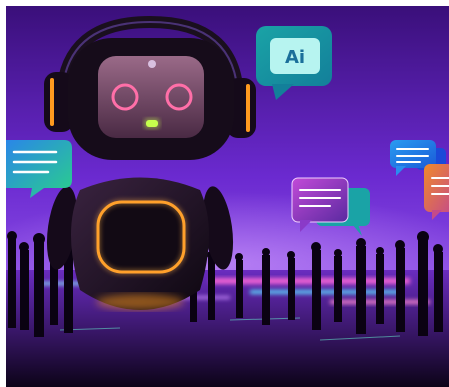  What do you see at coordinates (141, 237) in the screenshot?
I see `chest-panel` at bounding box center [141, 237].